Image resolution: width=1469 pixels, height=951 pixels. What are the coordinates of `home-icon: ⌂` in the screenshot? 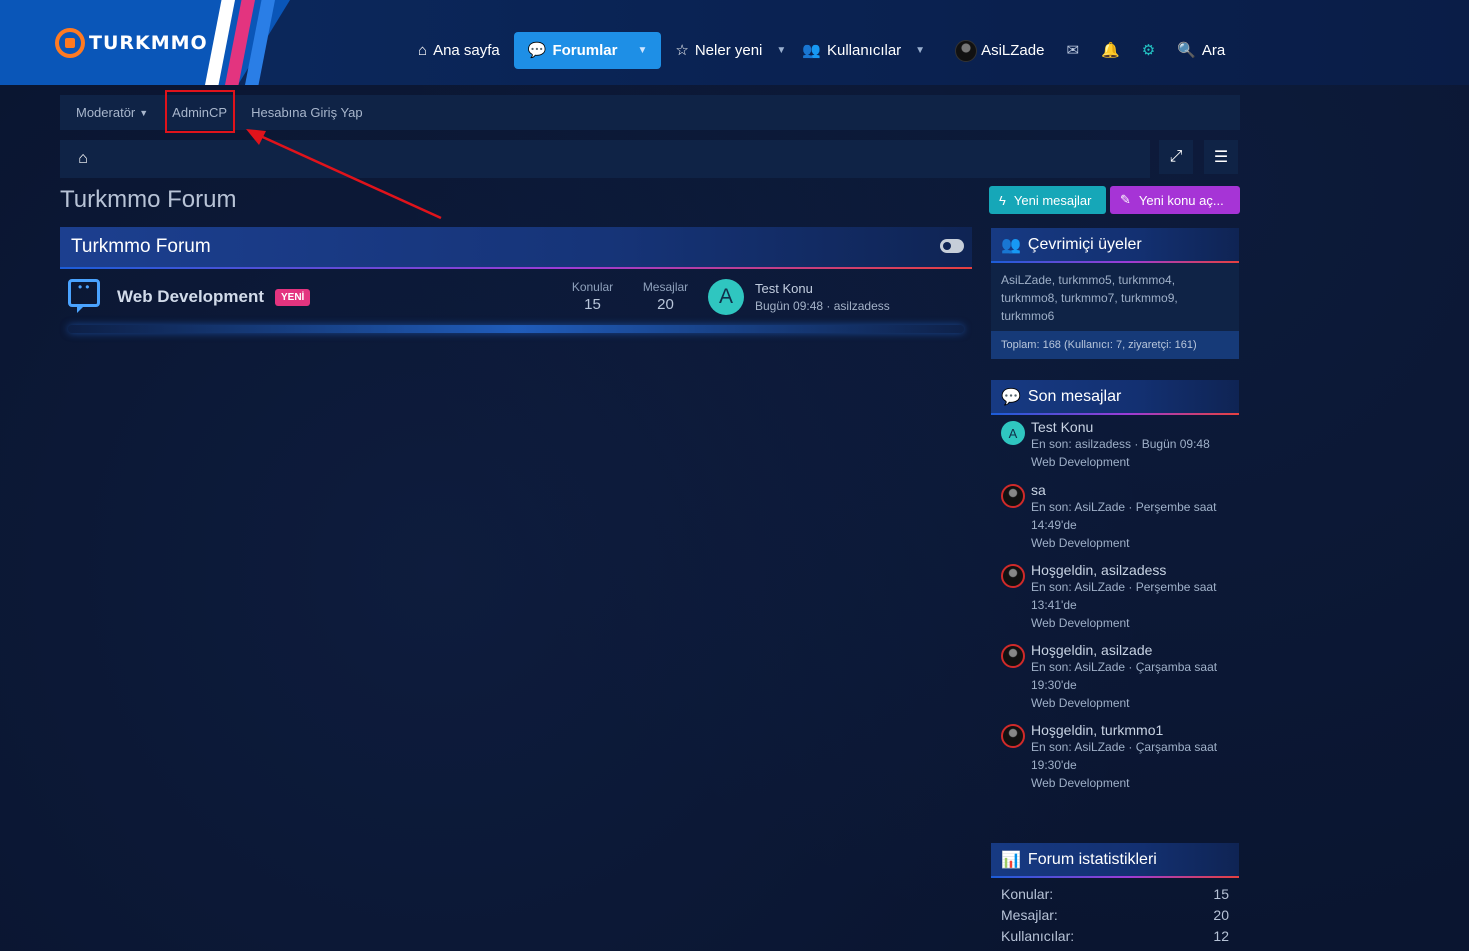 It's located at (83, 158).